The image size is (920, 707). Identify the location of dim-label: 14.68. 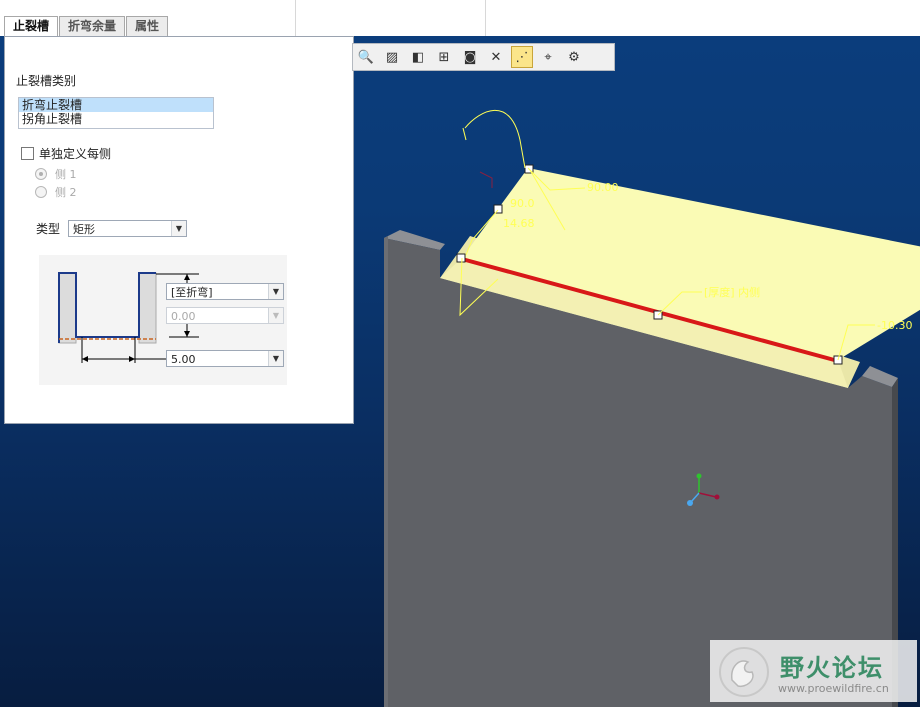
(519, 223).